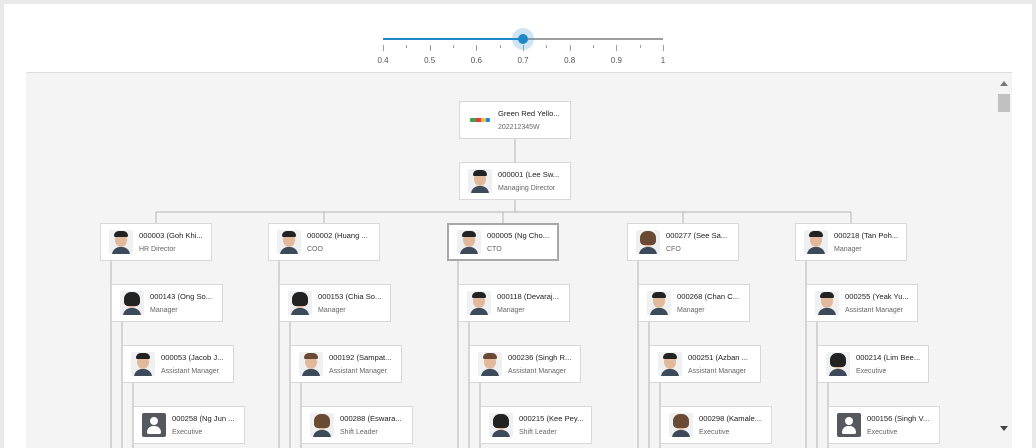  I want to click on zoom-slider-tick-label: 0.9, so click(616, 60).